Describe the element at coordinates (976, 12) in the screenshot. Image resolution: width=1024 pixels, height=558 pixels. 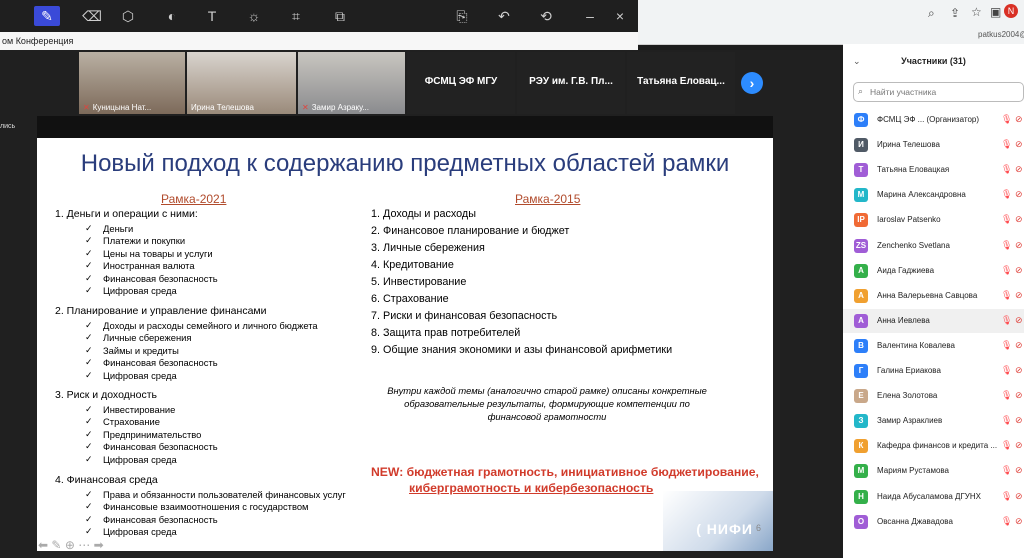
I see `star-icon: ☆` at that location.